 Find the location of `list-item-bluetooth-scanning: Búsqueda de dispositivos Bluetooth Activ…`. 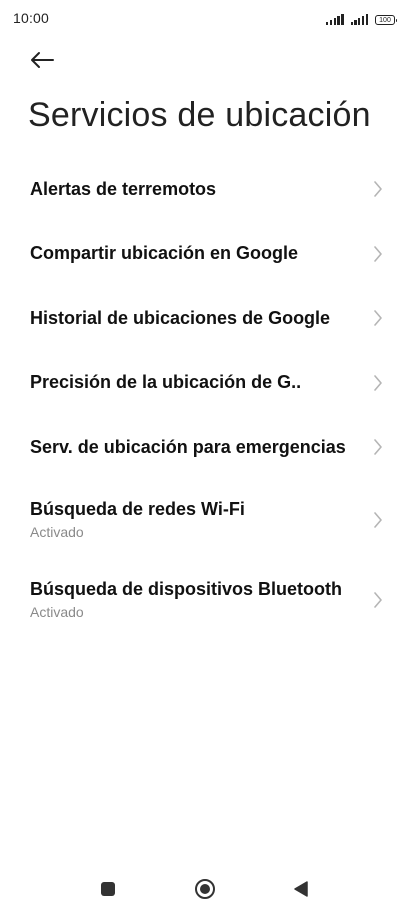

list-item-bluetooth-scanning: Búsqueda de dispositivos Bluetooth Activ… is located at coordinates (205, 600).